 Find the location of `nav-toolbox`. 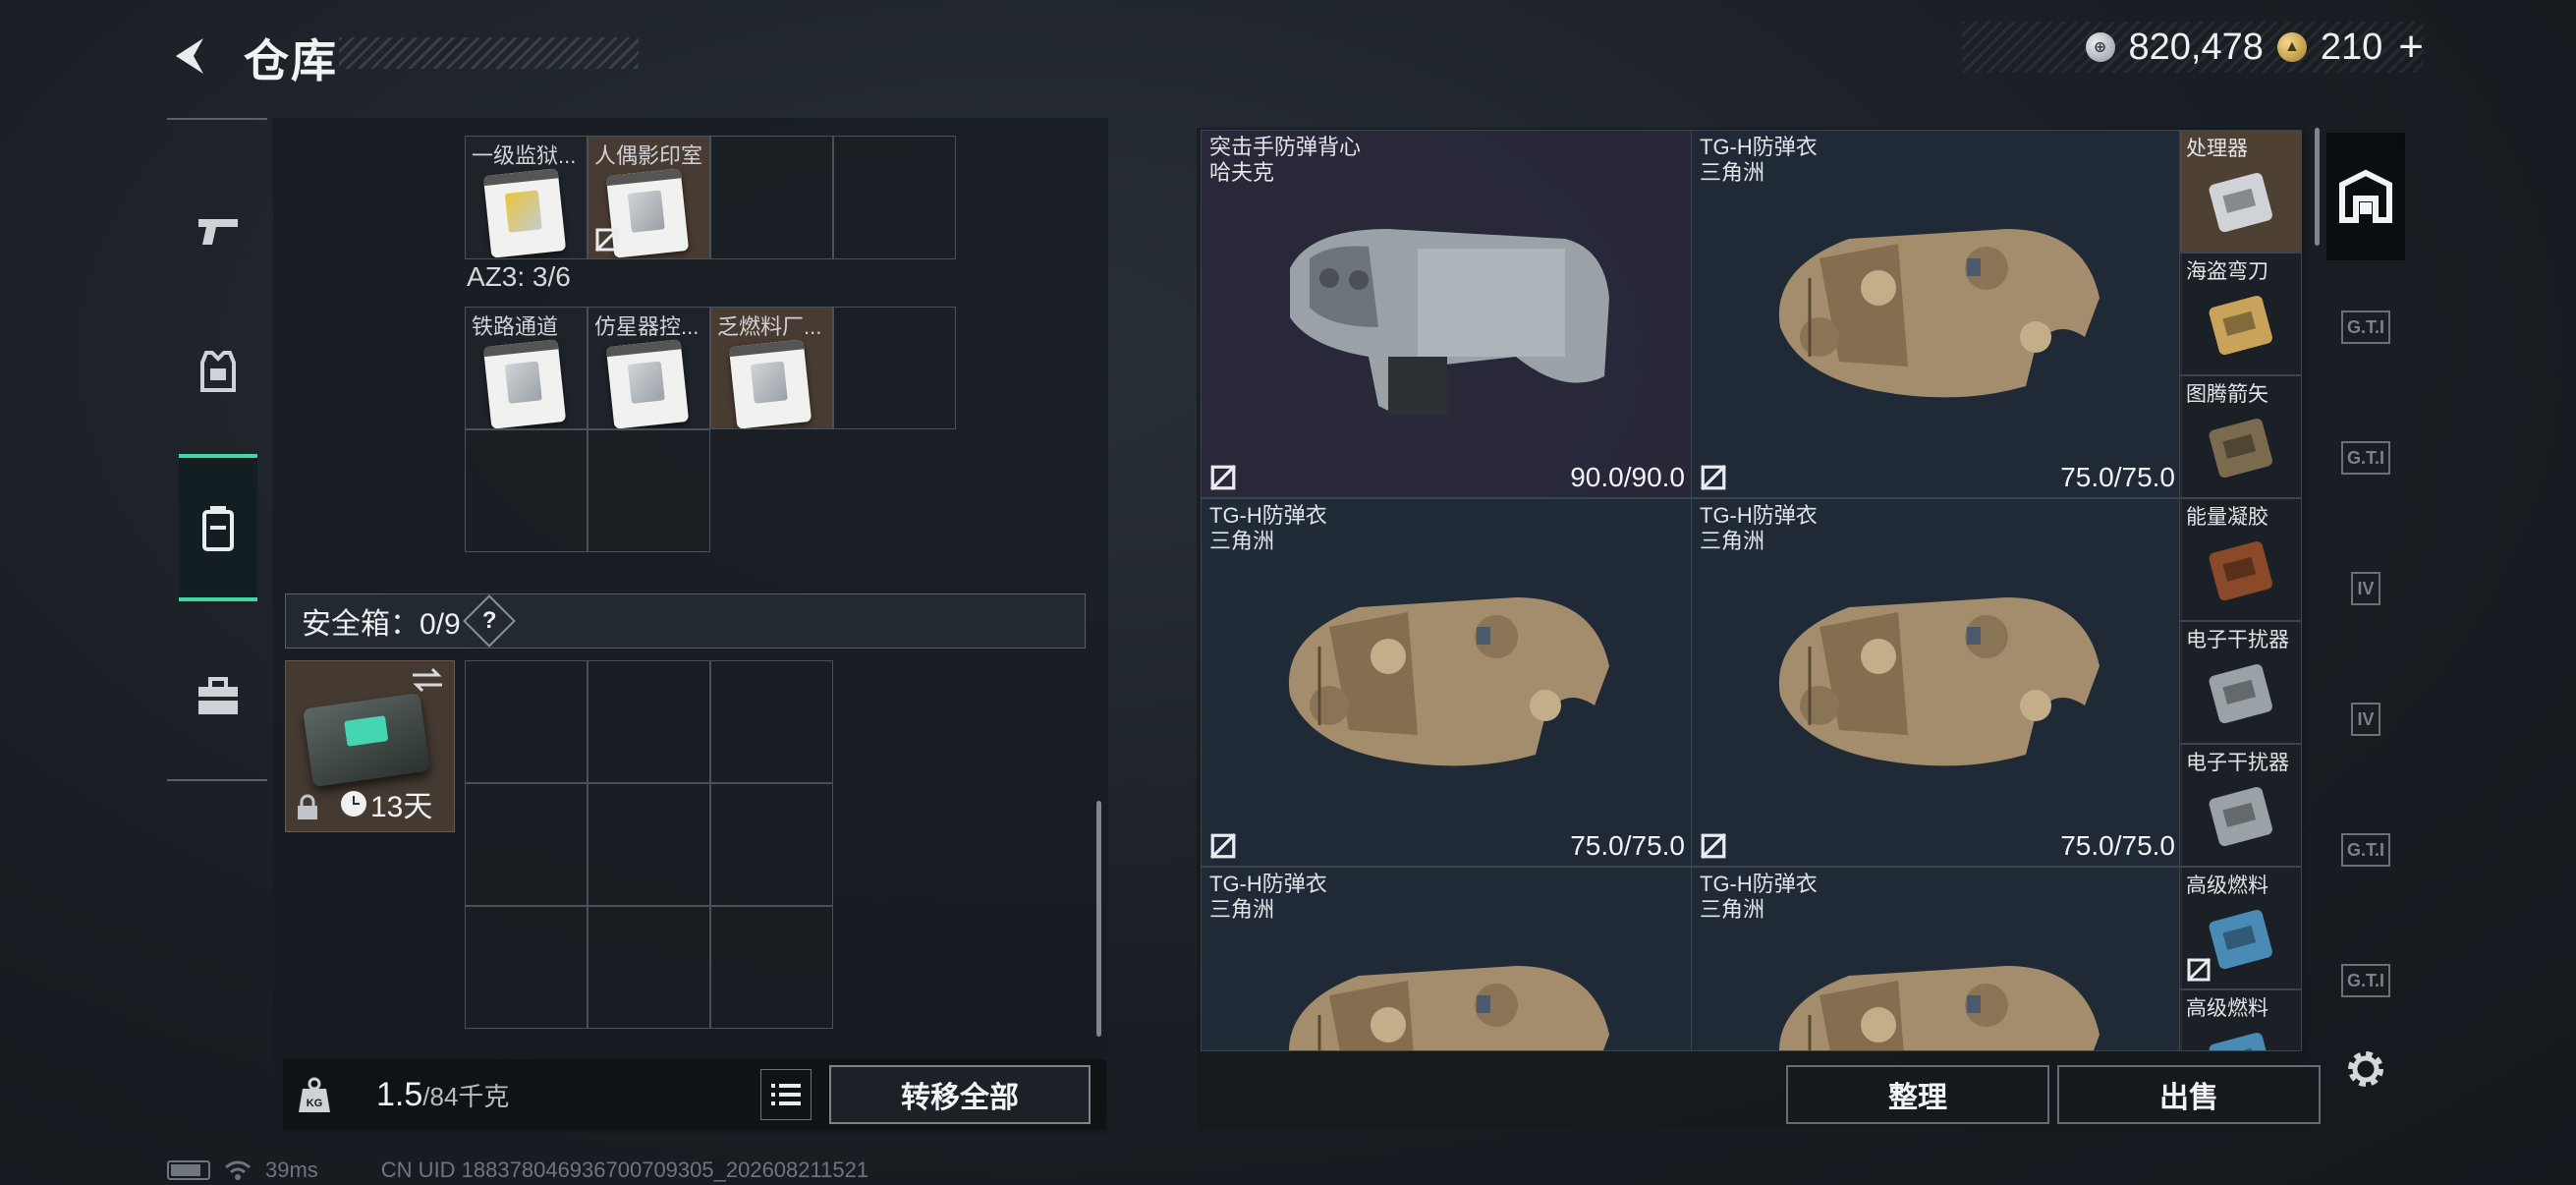

nav-toolbox is located at coordinates (218, 697).